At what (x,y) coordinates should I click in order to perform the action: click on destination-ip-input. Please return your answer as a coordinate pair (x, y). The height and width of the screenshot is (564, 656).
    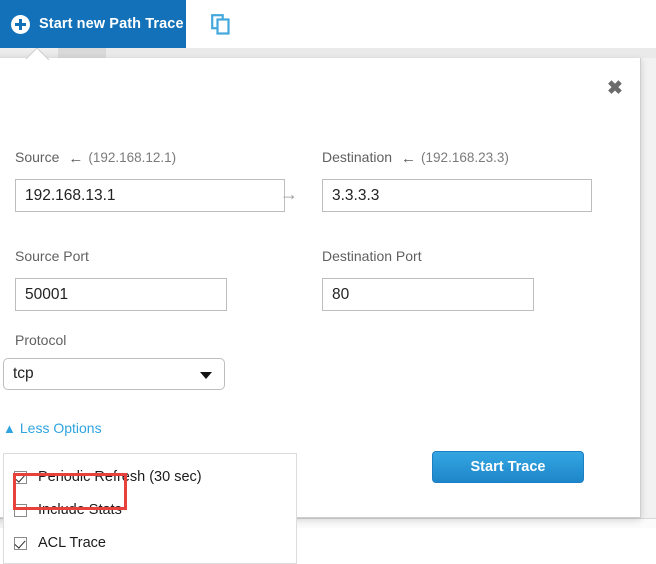
    Looking at the image, I should click on (457, 195).